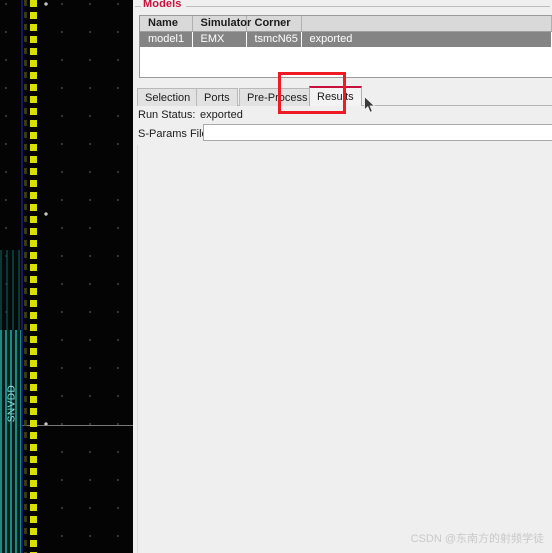  What do you see at coordinates (174, 134) in the screenshot?
I see `sparams-file-label: S-Params File:` at bounding box center [174, 134].